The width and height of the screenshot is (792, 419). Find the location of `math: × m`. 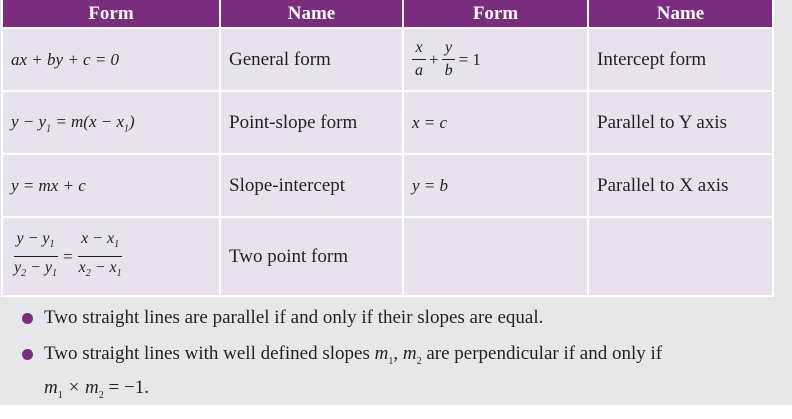

math: × m is located at coordinates (80, 387).